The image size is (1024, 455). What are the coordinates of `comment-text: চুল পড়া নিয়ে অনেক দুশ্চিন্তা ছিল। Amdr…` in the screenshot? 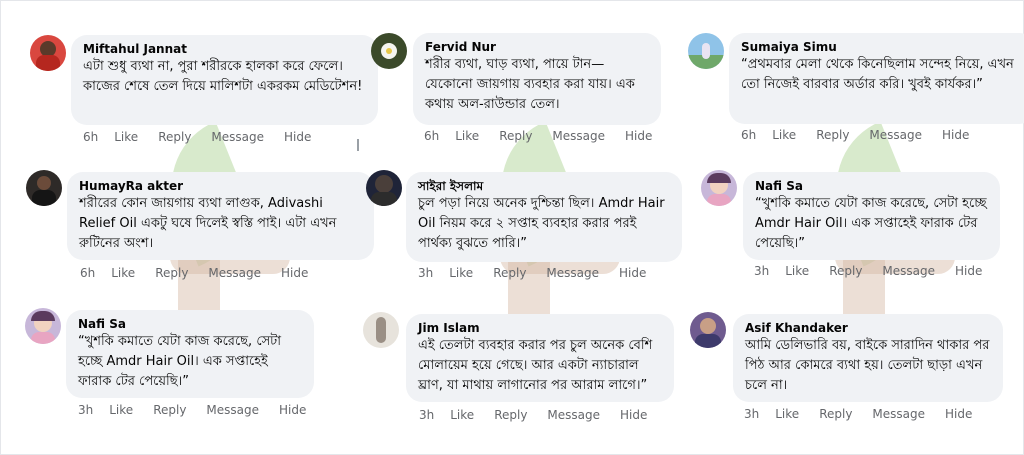 It's located at (541, 223).